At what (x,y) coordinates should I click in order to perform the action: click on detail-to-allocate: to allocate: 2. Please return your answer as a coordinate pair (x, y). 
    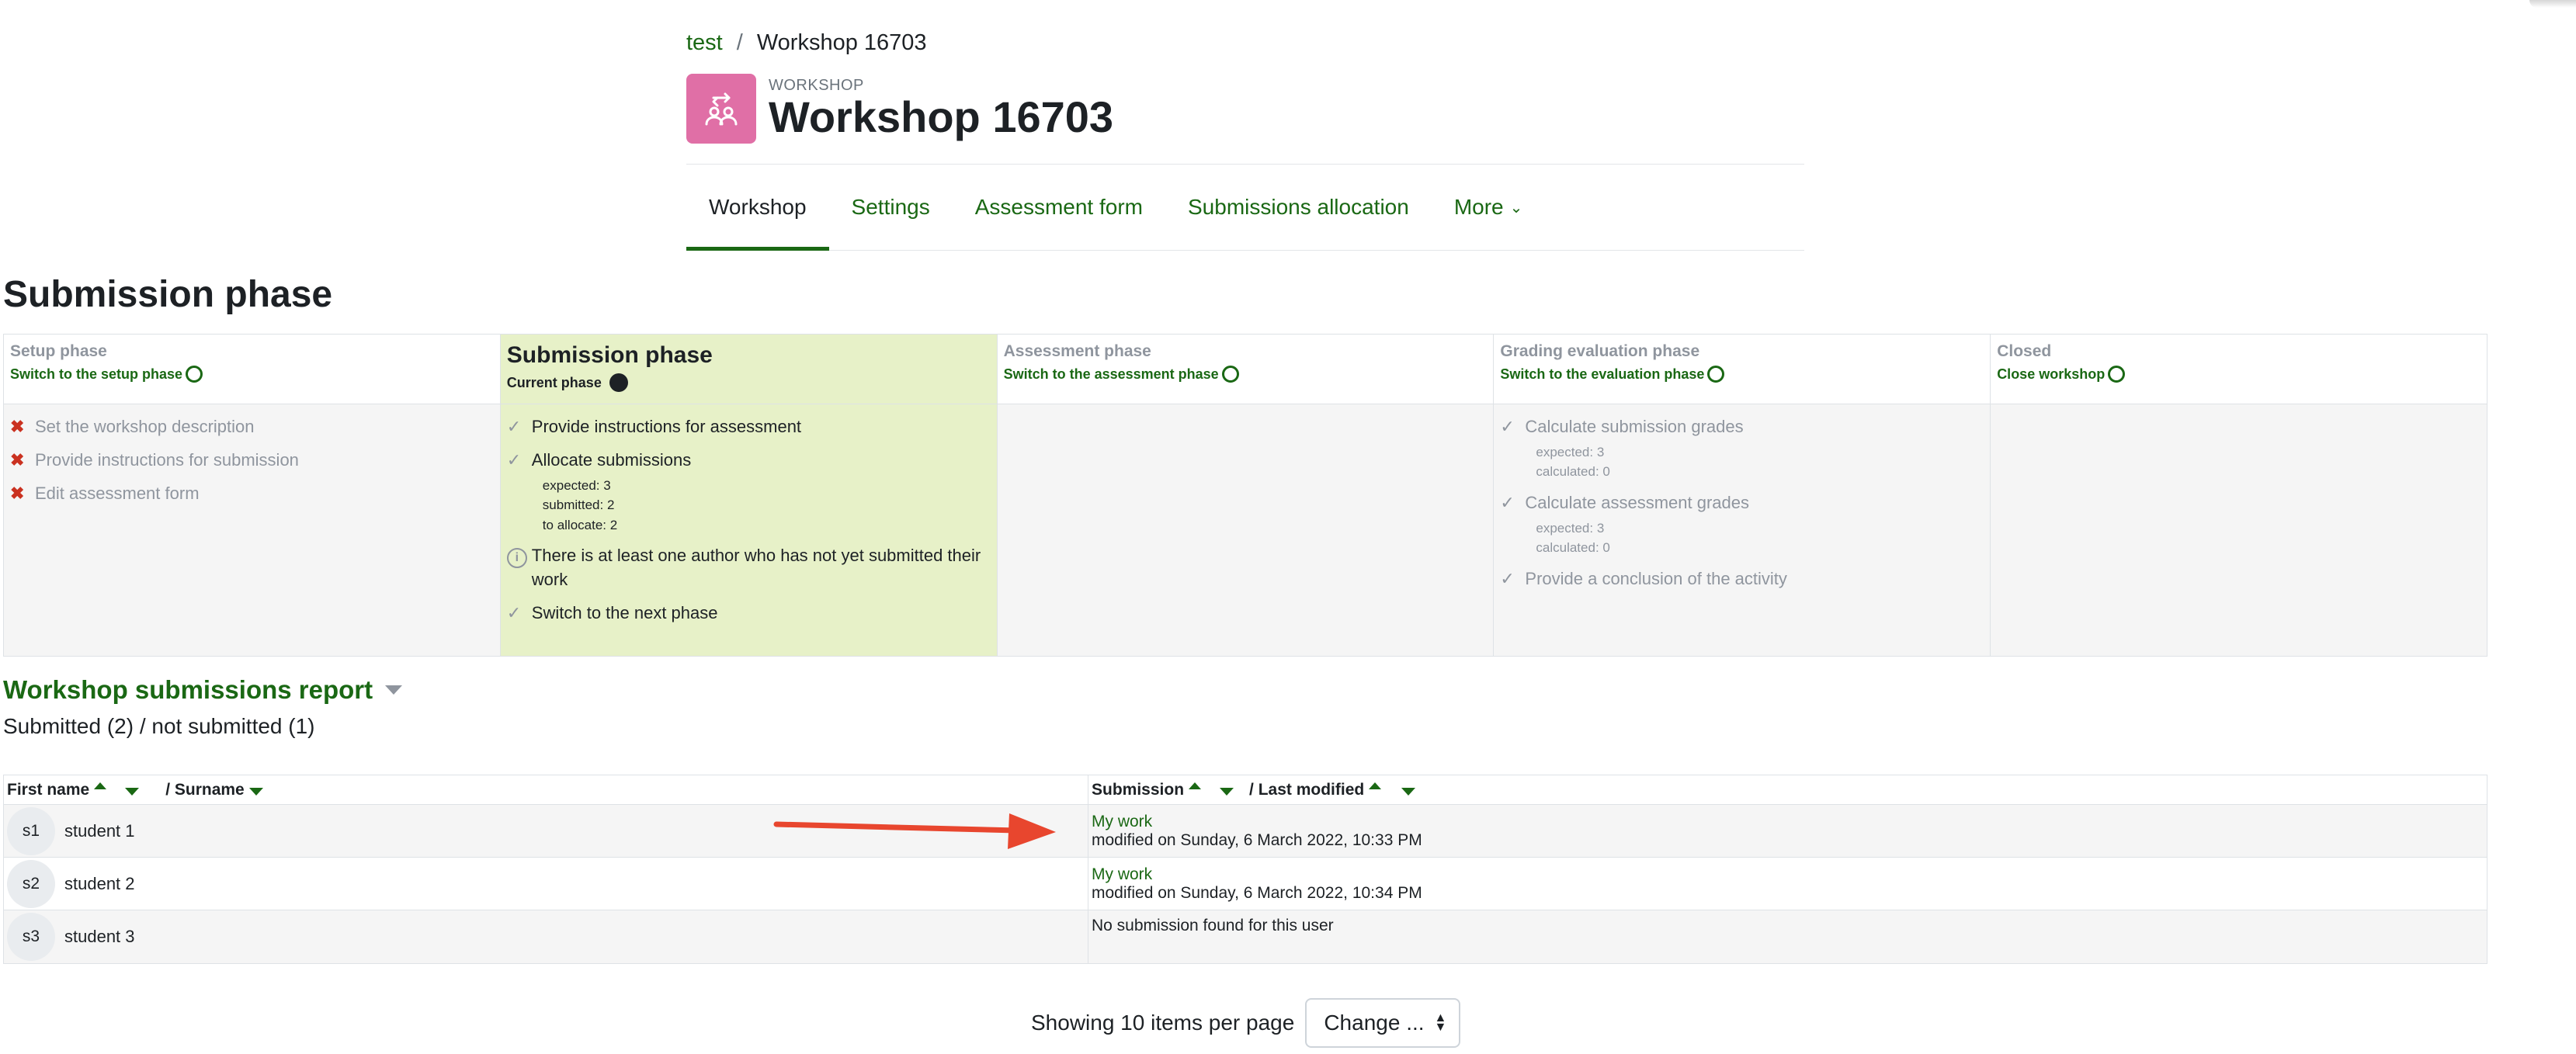
    Looking at the image, I should click on (580, 524).